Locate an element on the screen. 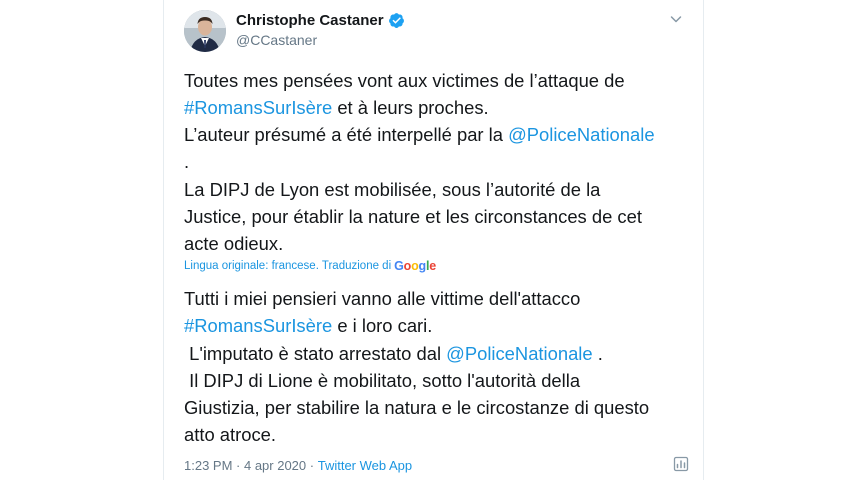 This screenshot has width=854, height=480. tweet-text: et à leurs proches. is located at coordinates (410, 107).